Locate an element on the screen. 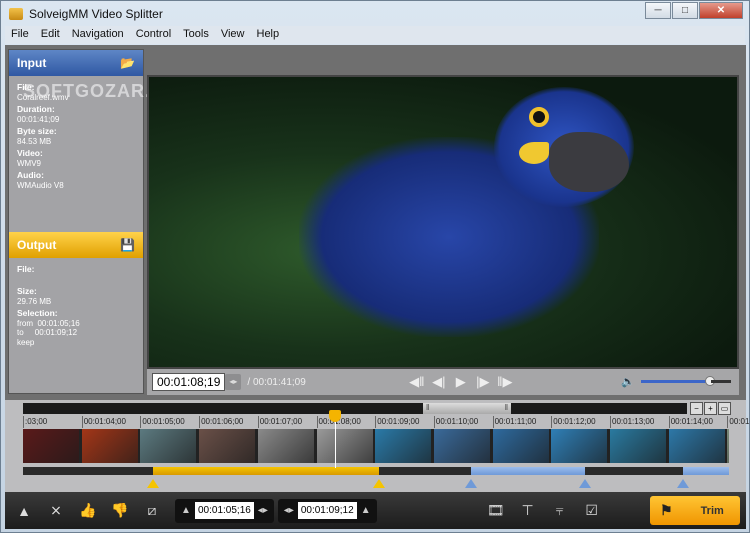  to-value: 00:01:09;12 is located at coordinates (56, 332).